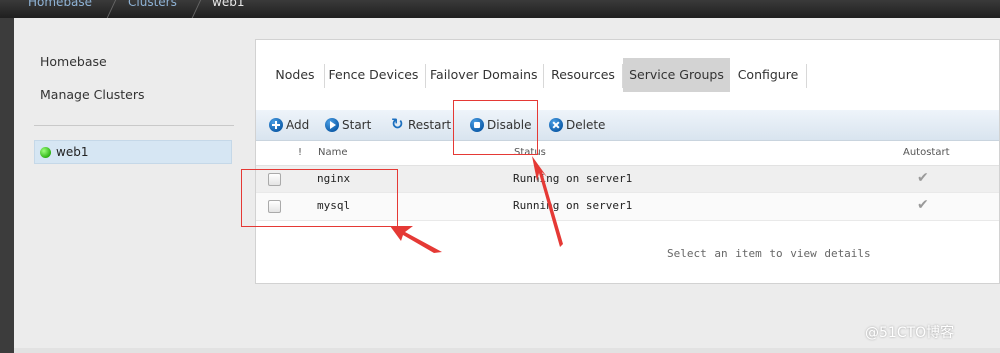  Describe the element at coordinates (547, 201) in the screenshot. I see `annotation-arrow-disable` at that location.